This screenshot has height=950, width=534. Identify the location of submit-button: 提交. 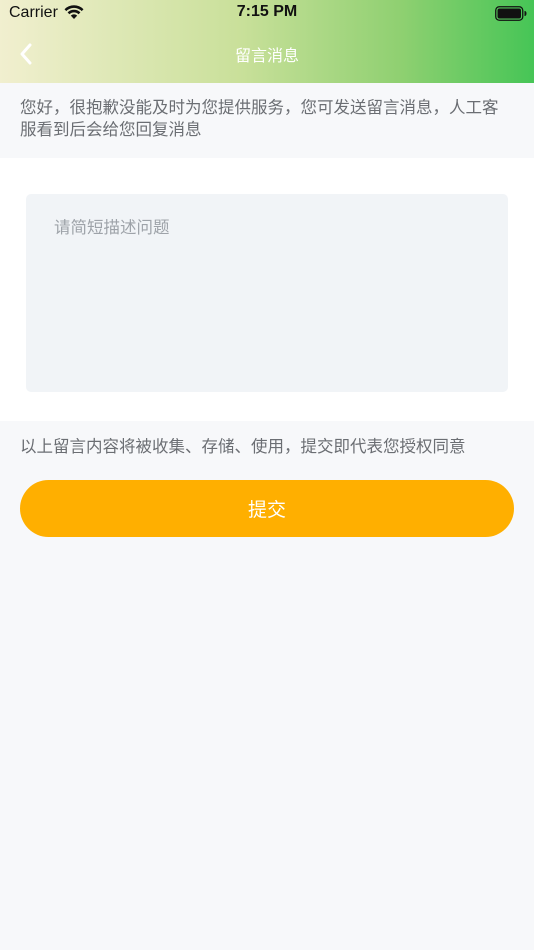
(267, 508).